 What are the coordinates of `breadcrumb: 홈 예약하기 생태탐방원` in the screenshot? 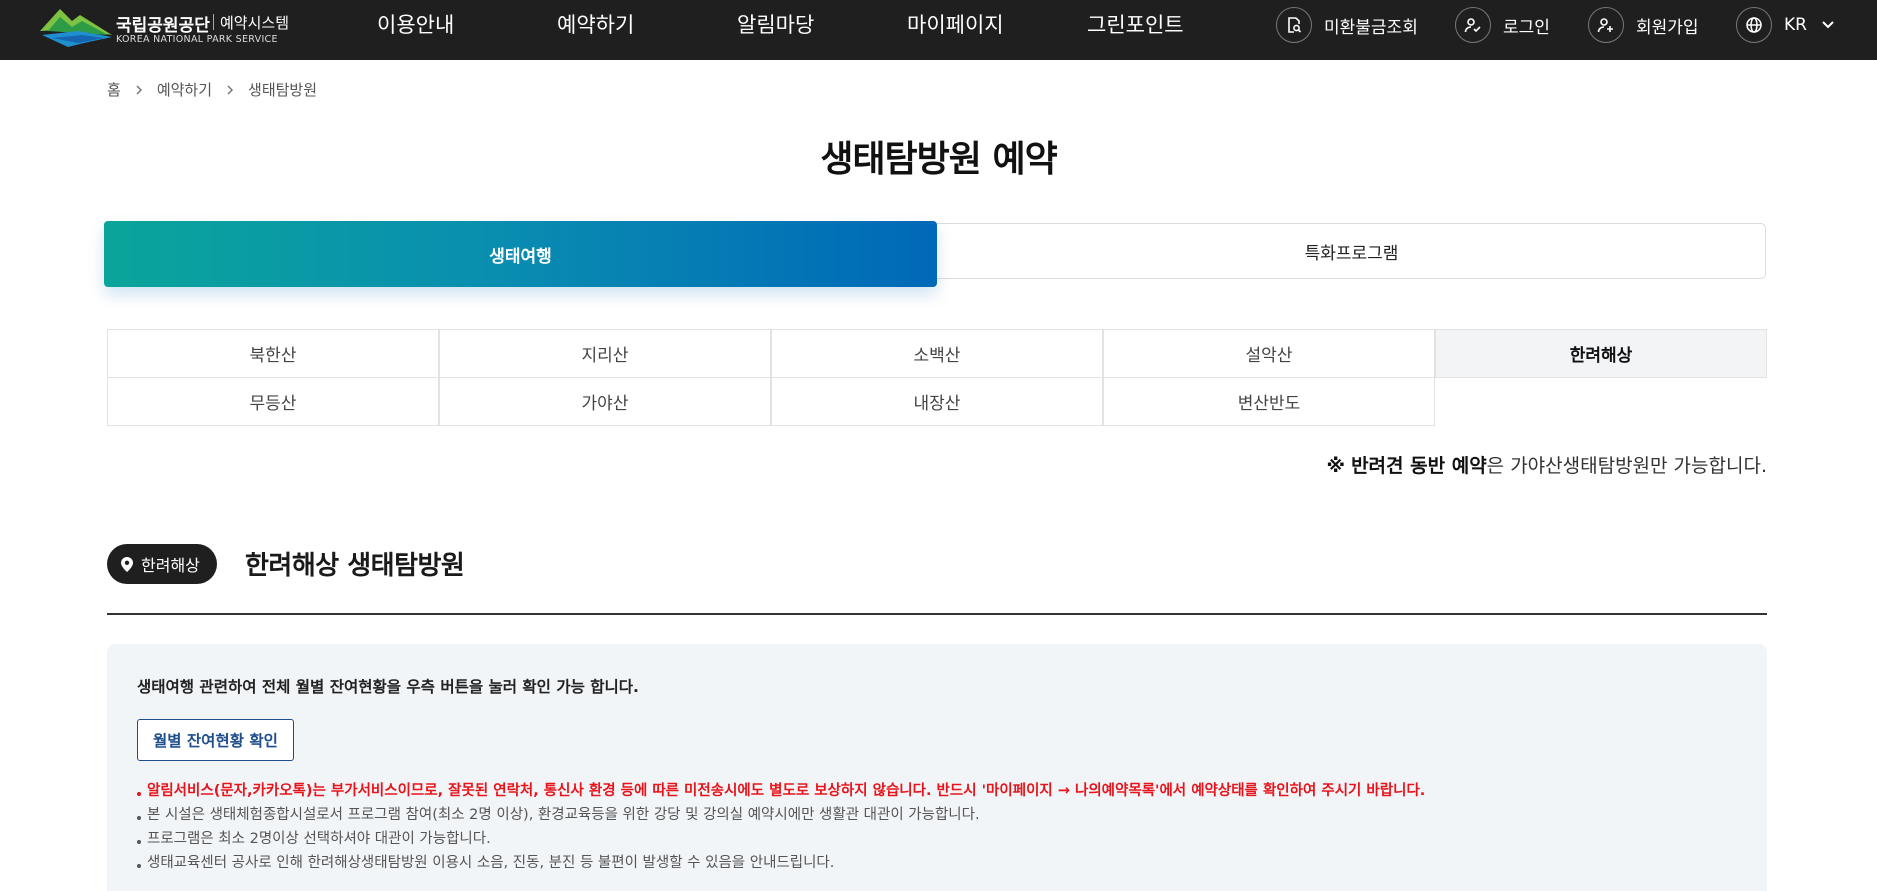 It's located at (212, 89).